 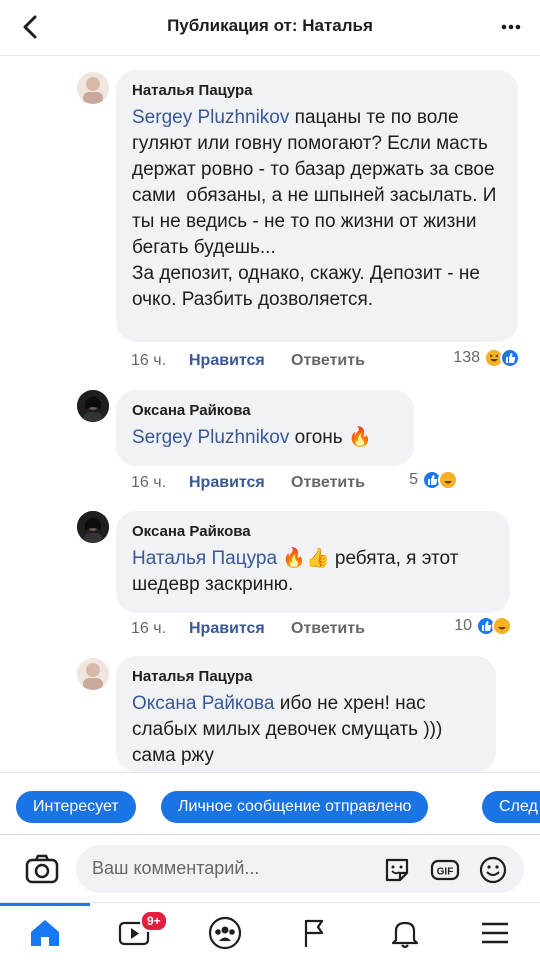 What do you see at coordinates (204, 558) in the screenshot?
I see `mention-link: Наталья Пацура` at bounding box center [204, 558].